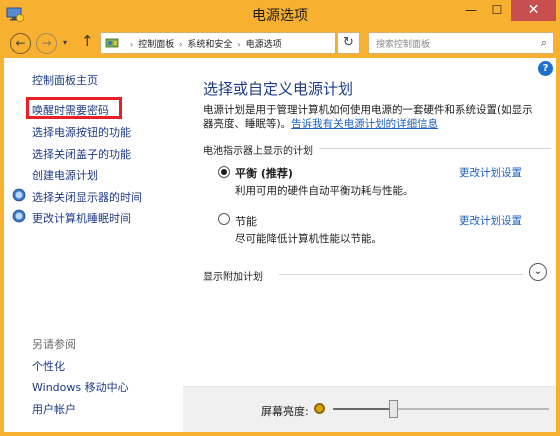 This screenshot has width=560, height=436. What do you see at coordinates (81, 218) in the screenshot?
I see `sidebar-item-sleep-time: 更改计算机睡眠时间` at bounding box center [81, 218].